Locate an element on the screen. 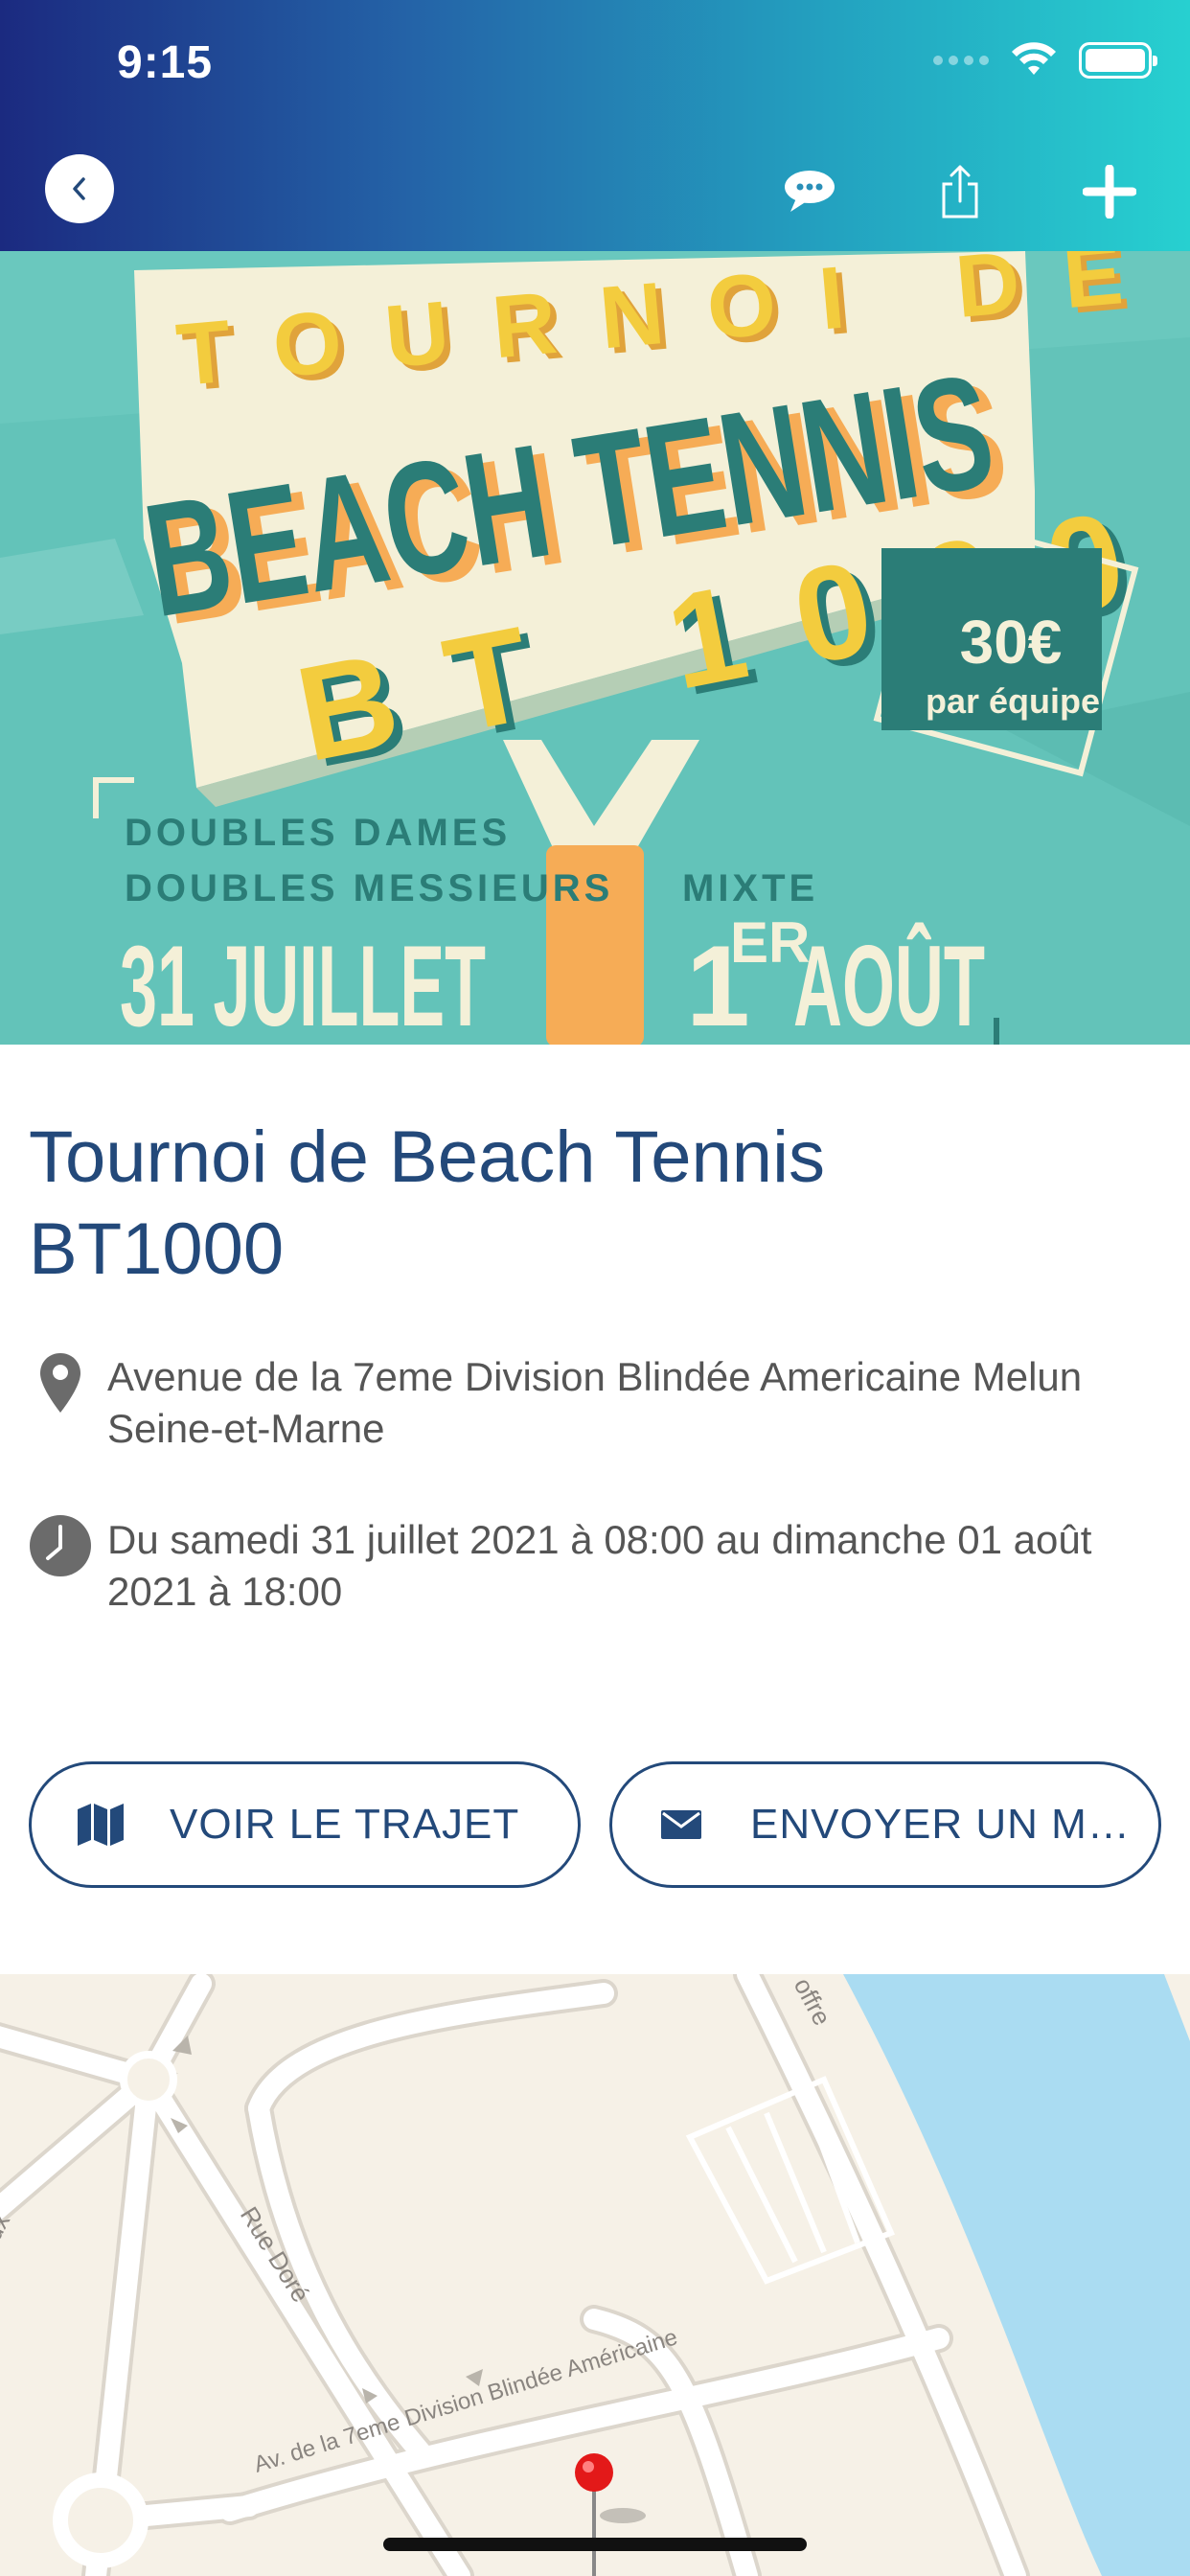 The width and height of the screenshot is (1190, 2576). poster-category3: MIXTE is located at coordinates (750, 888).